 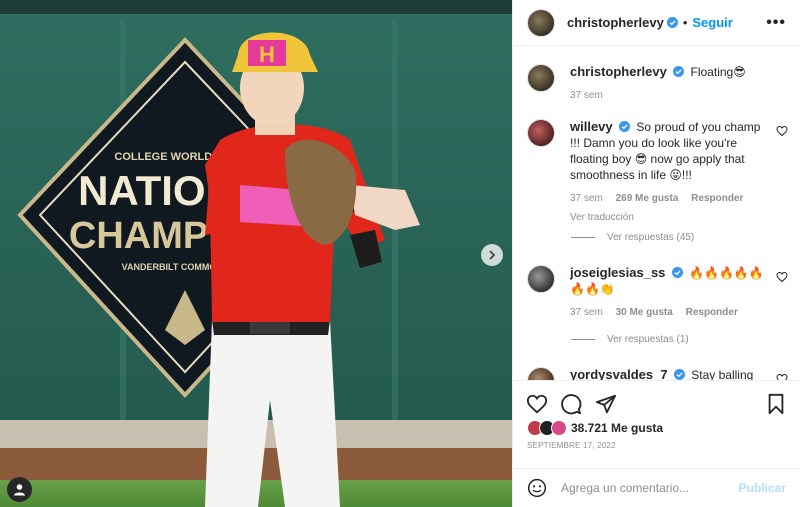 What do you see at coordinates (541, 78) in the screenshot?
I see `caption-avatar` at bounding box center [541, 78].